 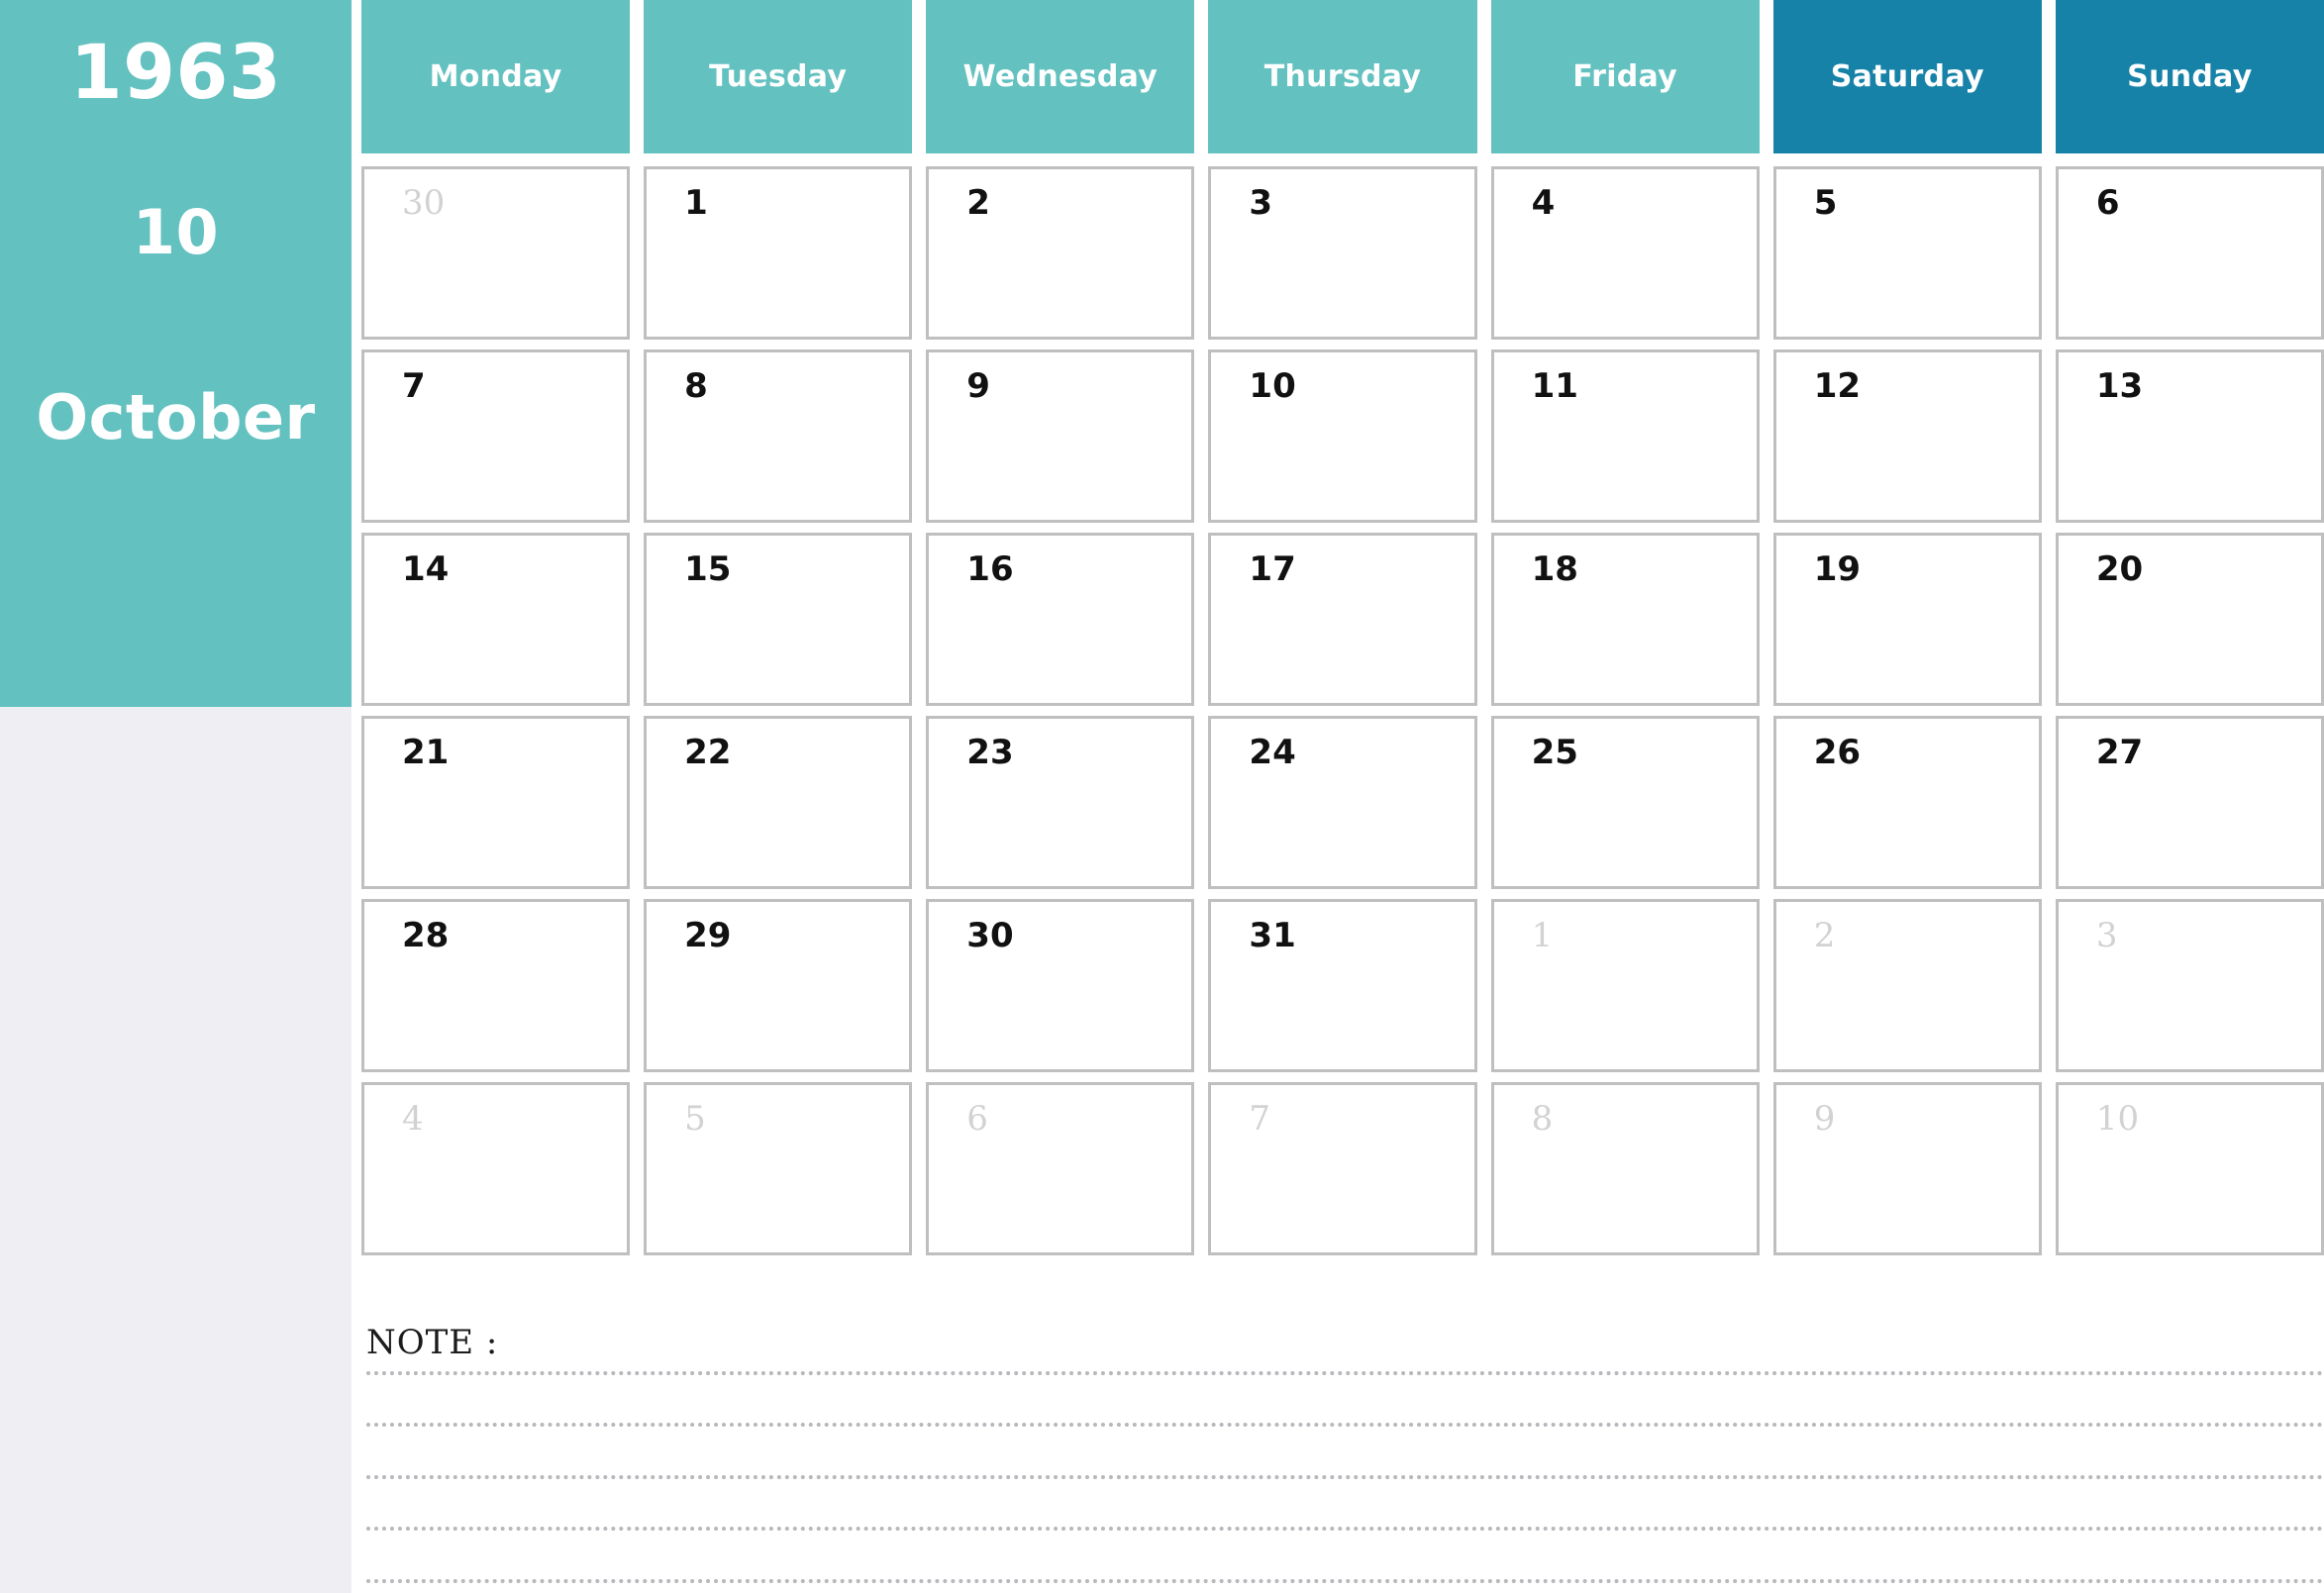 What do you see at coordinates (696, 386) in the screenshot?
I see `day-number: 8` at bounding box center [696, 386].